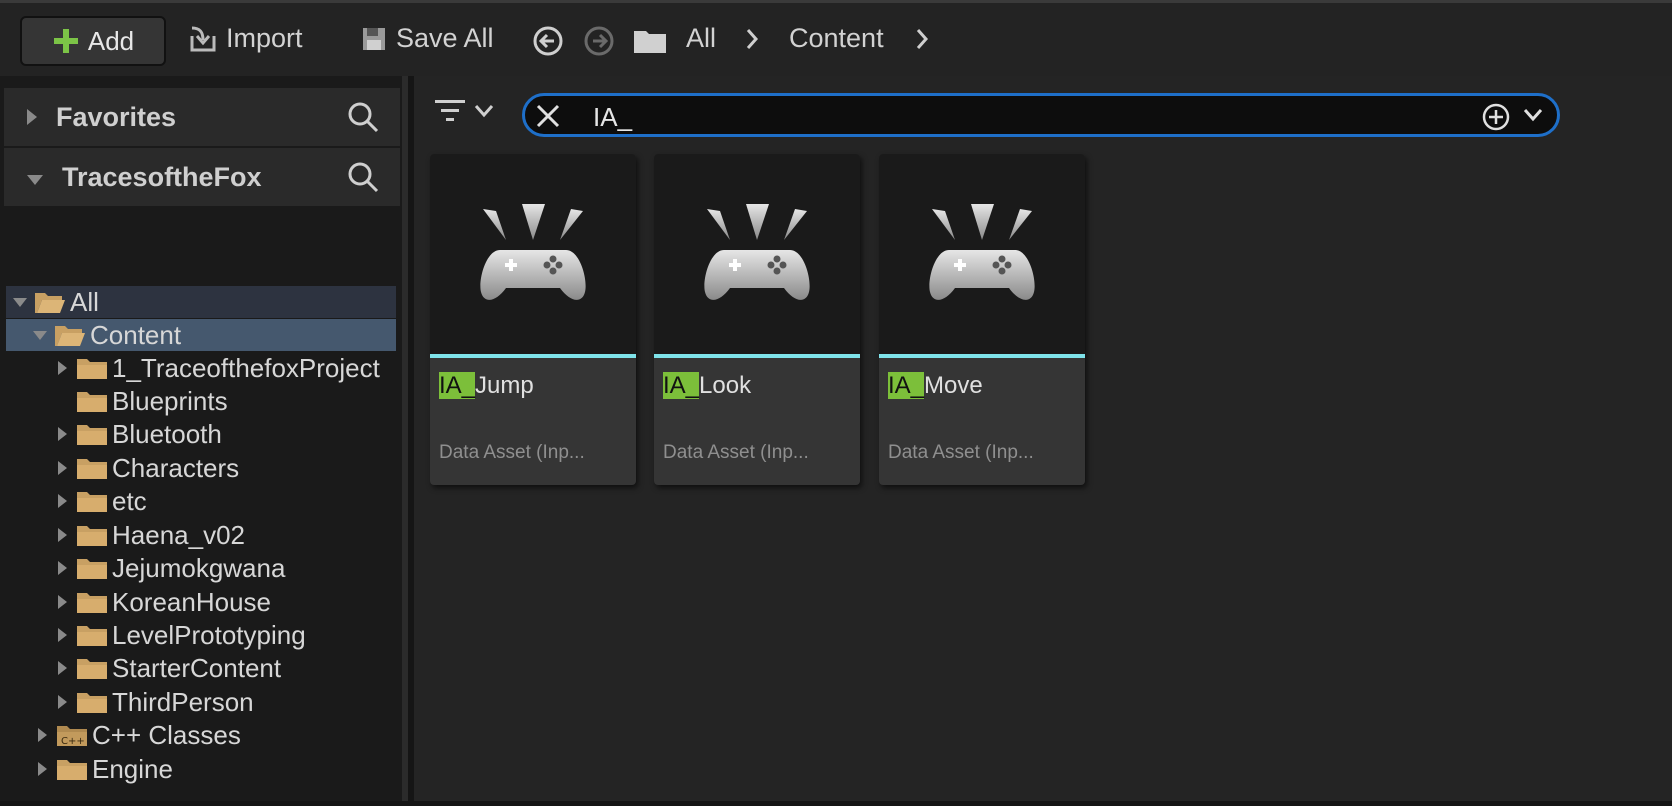 The height and width of the screenshot is (806, 1672). What do you see at coordinates (183, 701) in the screenshot?
I see `tree-item-label: ThirdPerson` at bounding box center [183, 701].